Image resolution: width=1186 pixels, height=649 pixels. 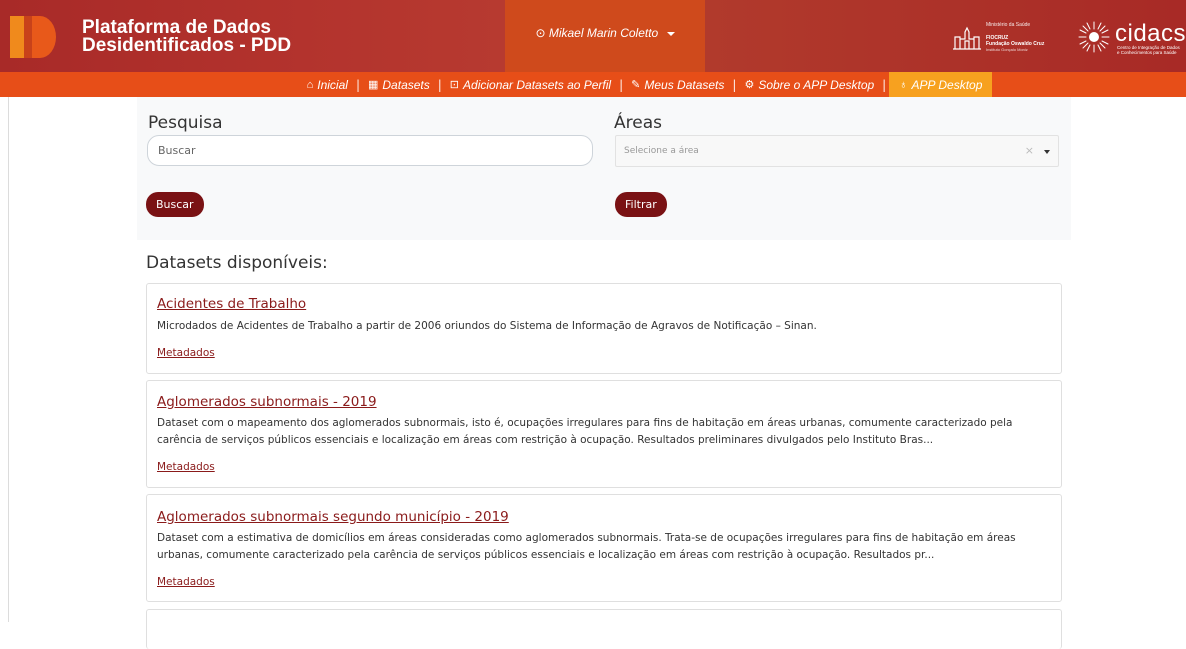 What do you see at coordinates (1047, 152) in the screenshot?
I see `chevron-down-icon` at bounding box center [1047, 152].